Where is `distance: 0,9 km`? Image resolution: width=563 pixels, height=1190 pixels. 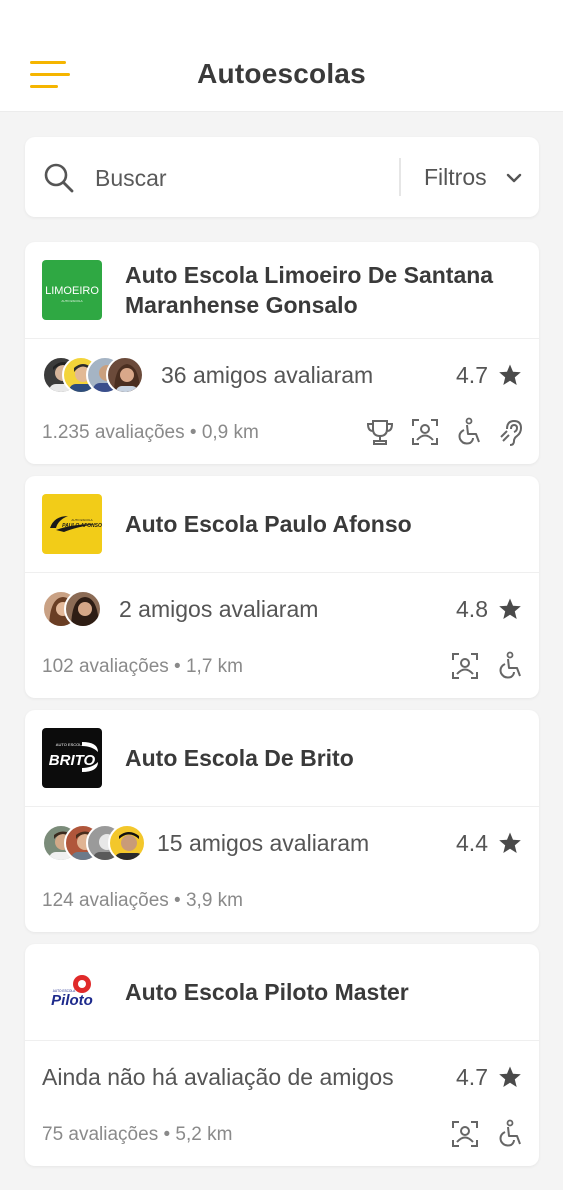 distance: 0,9 km is located at coordinates (230, 432).